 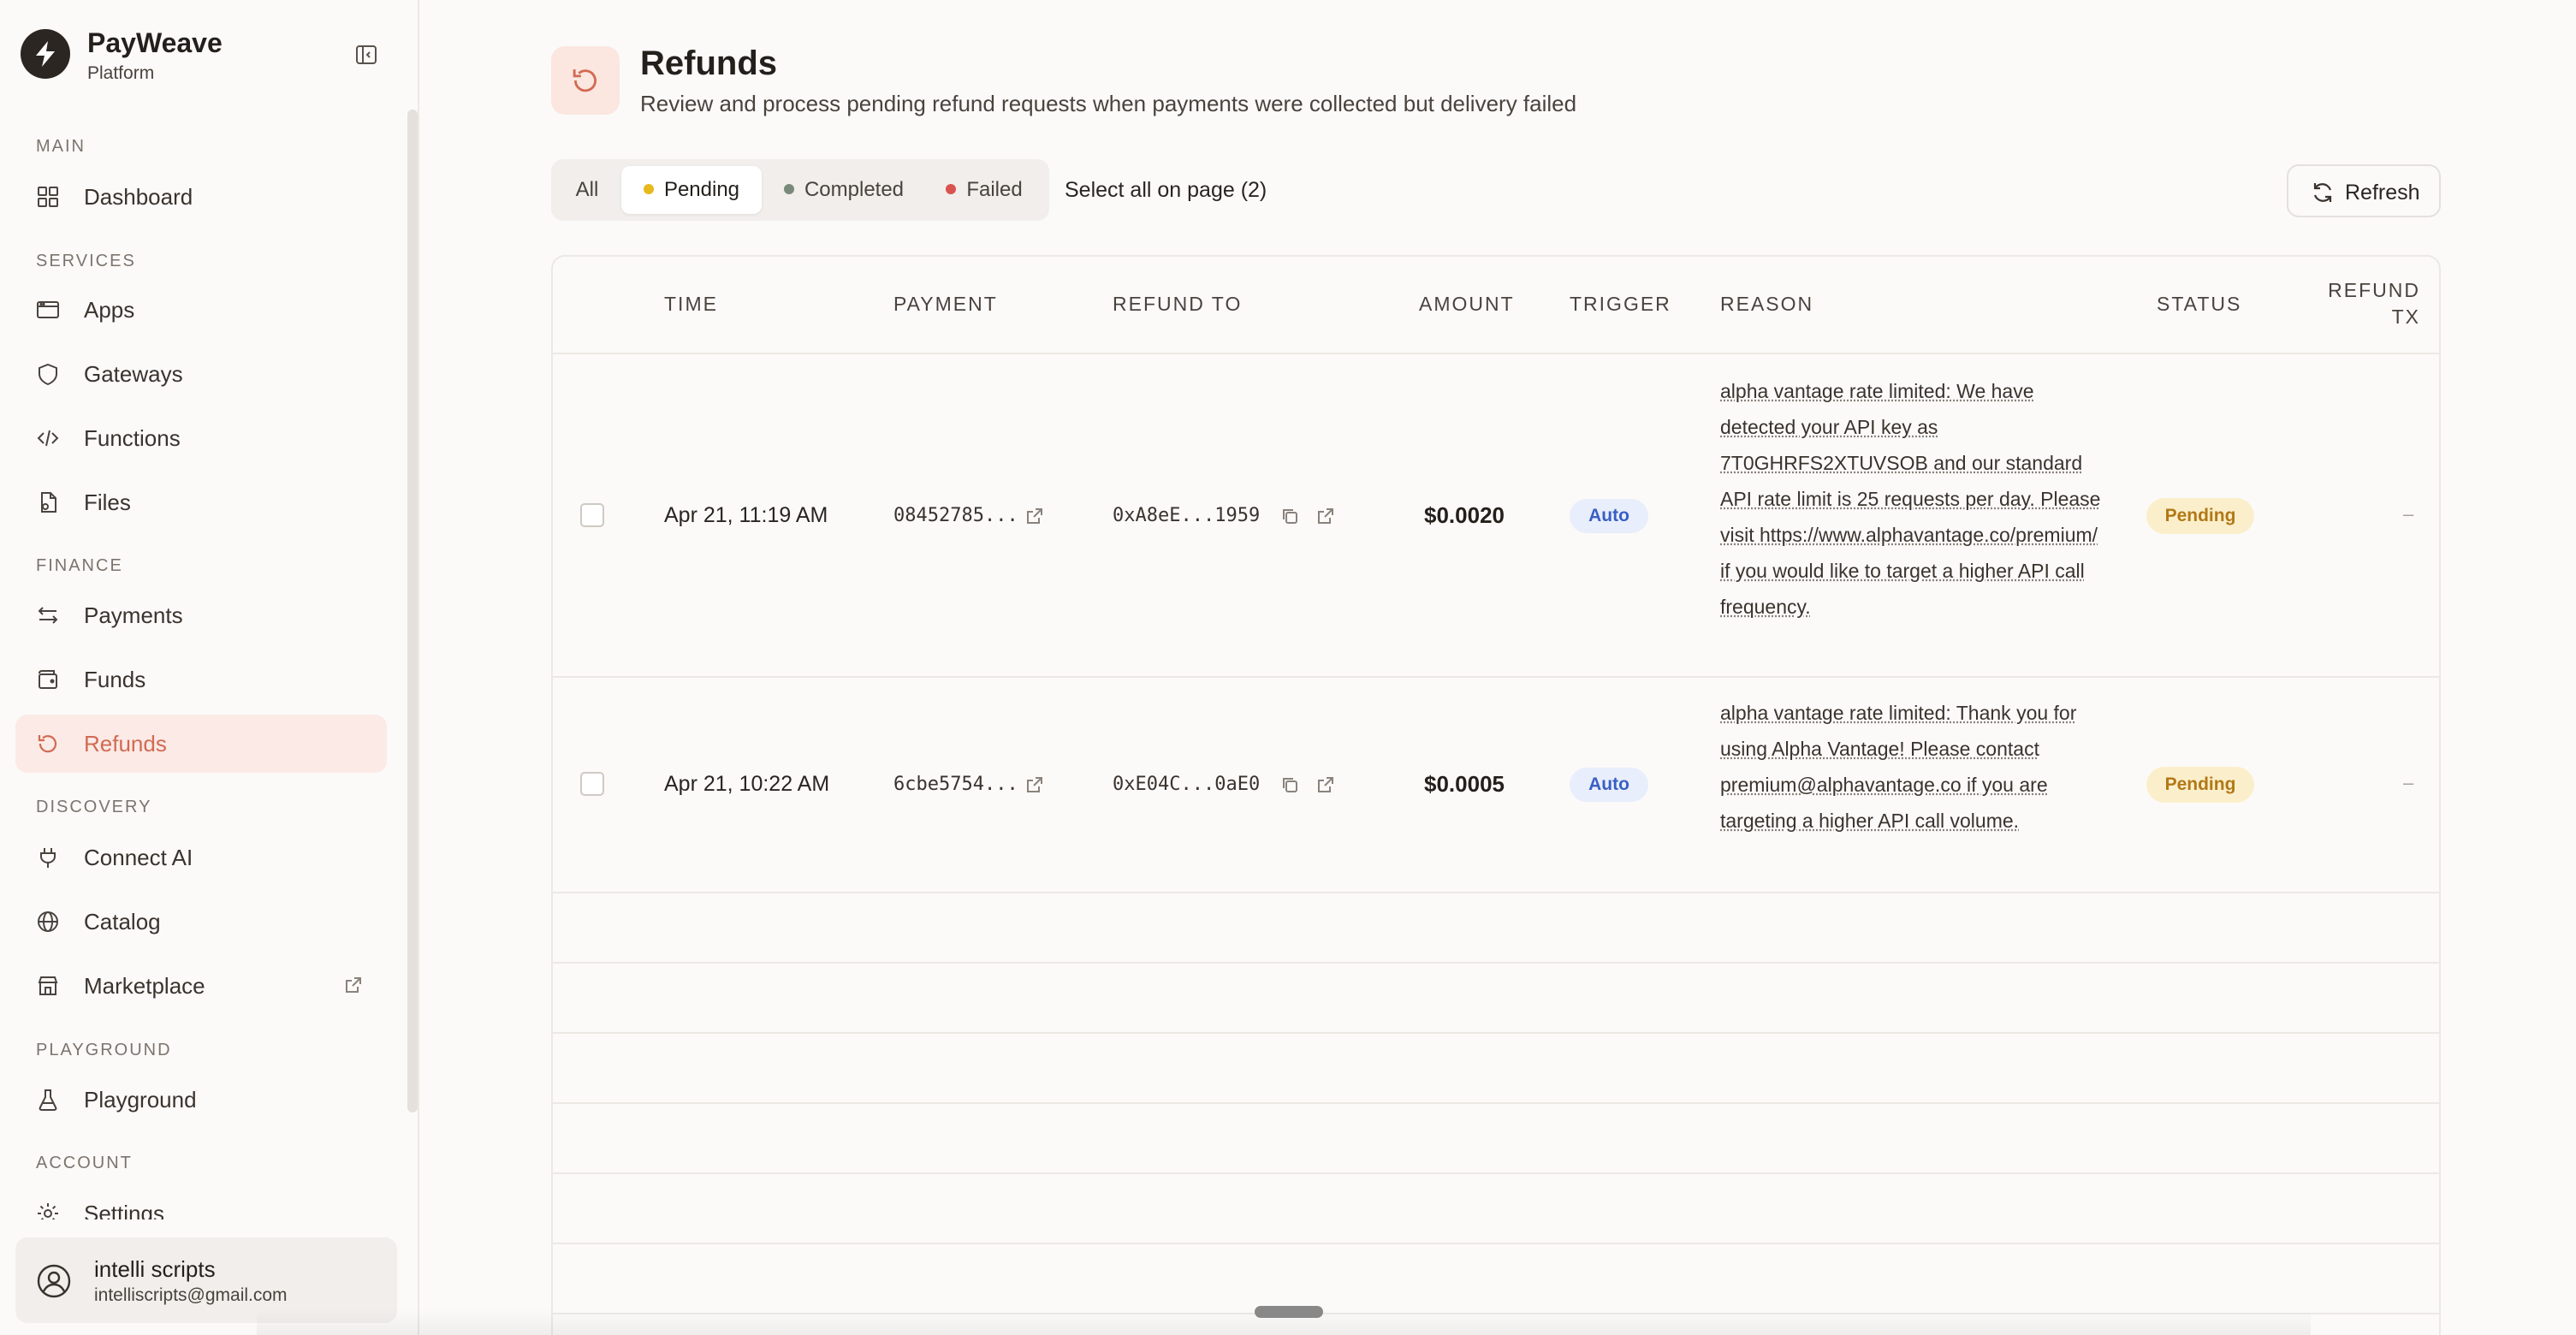 What do you see at coordinates (2371, 304) in the screenshot?
I see `column-header-refund-tx: REFUND TX` at bounding box center [2371, 304].